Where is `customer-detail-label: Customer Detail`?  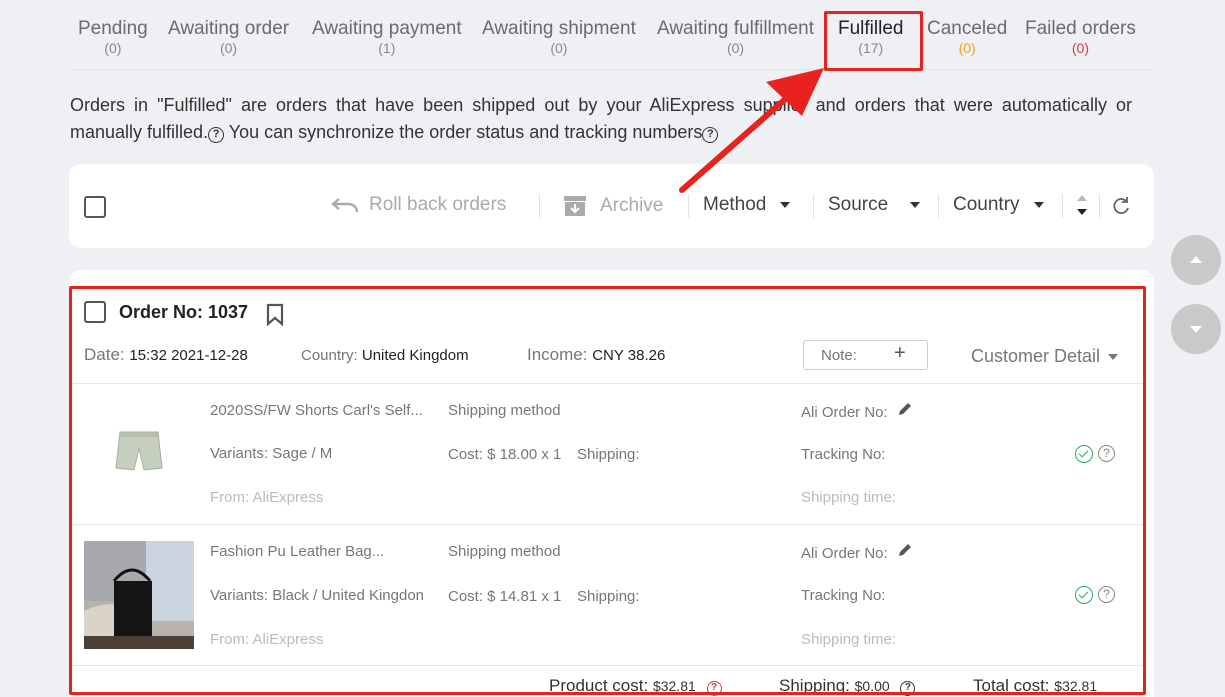 customer-detail-label: Customer Detail is located at coordinates (1036, 356).